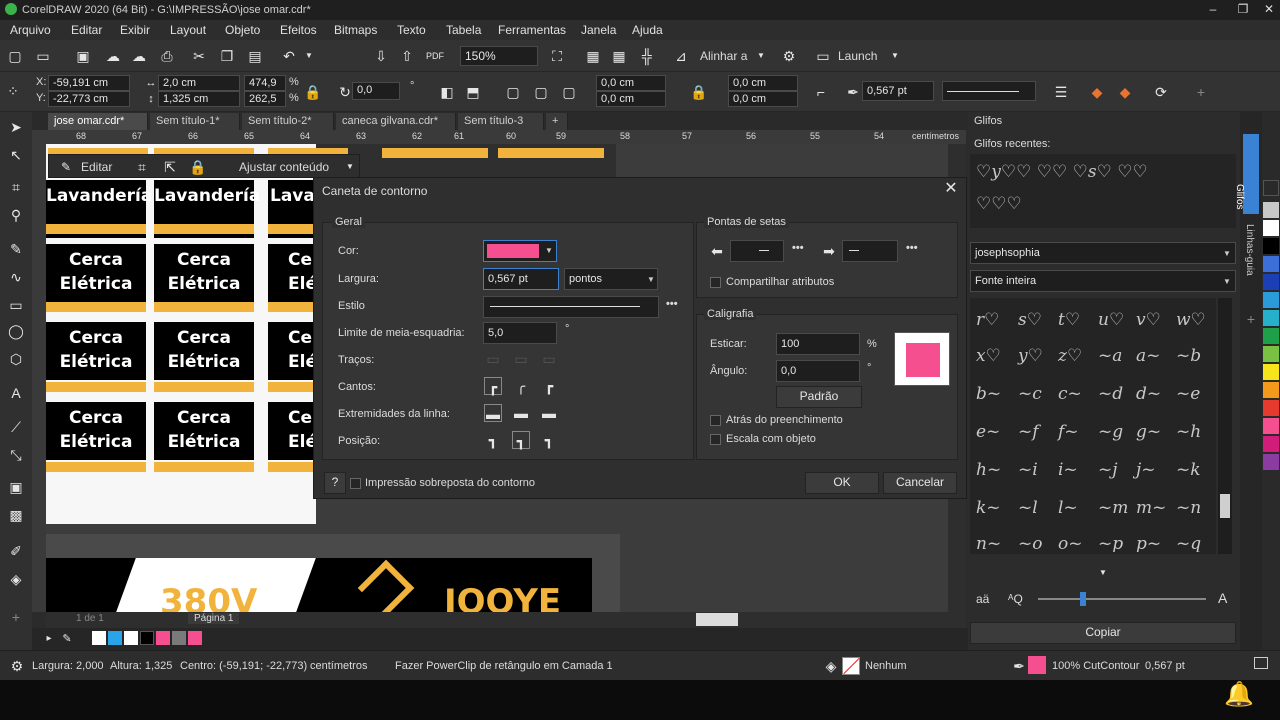 This screenshot has width=1280, height=720. What do you see at coordinates (265, 83) in the screenshot?
I see `scale-width-field: 474,9` at bounding box center [265, 83].